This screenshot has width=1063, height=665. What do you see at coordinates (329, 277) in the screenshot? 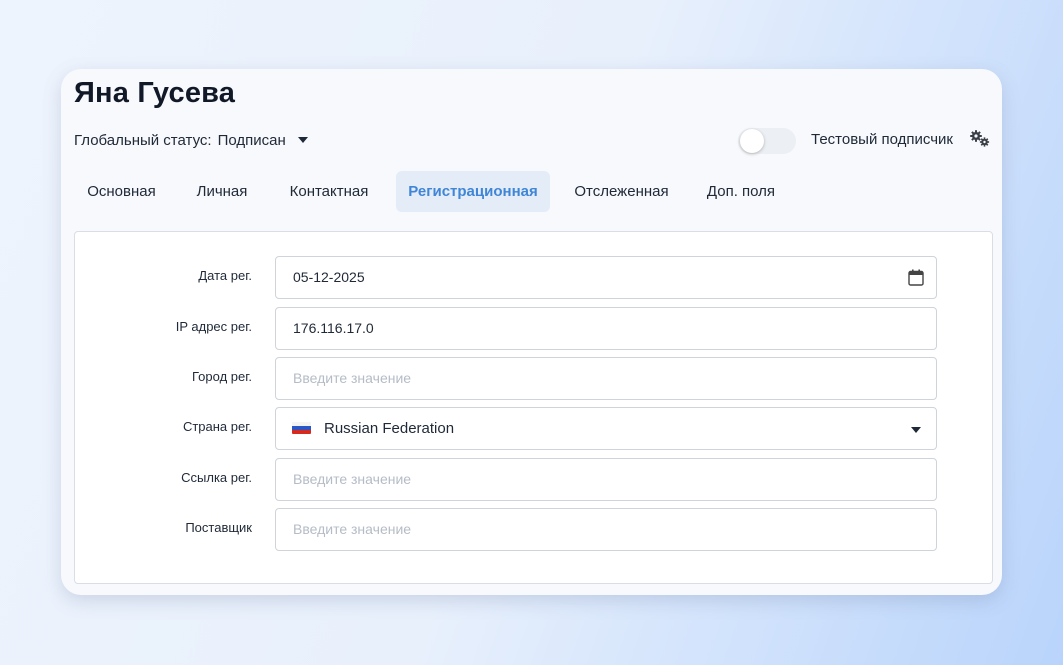
I see `reg-date-value: 05-12-2025` at bounding box center [329, 277].